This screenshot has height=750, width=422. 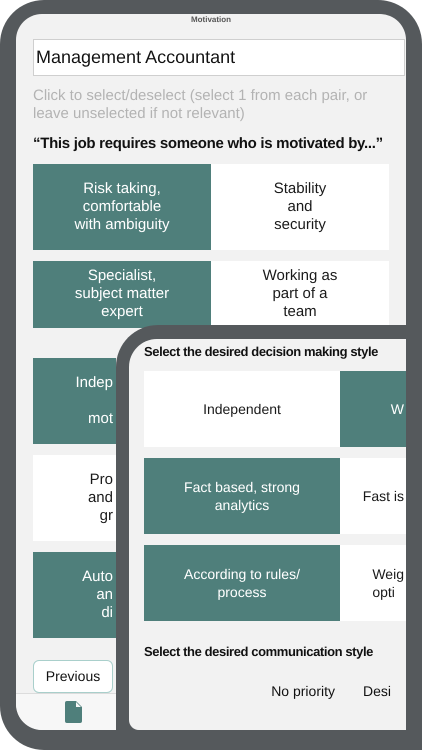 What do you see at coordinates (242, 496) in the screenshot?
I see `option-tile: Fact based, strong analytics` at bounding box center [242, 496].